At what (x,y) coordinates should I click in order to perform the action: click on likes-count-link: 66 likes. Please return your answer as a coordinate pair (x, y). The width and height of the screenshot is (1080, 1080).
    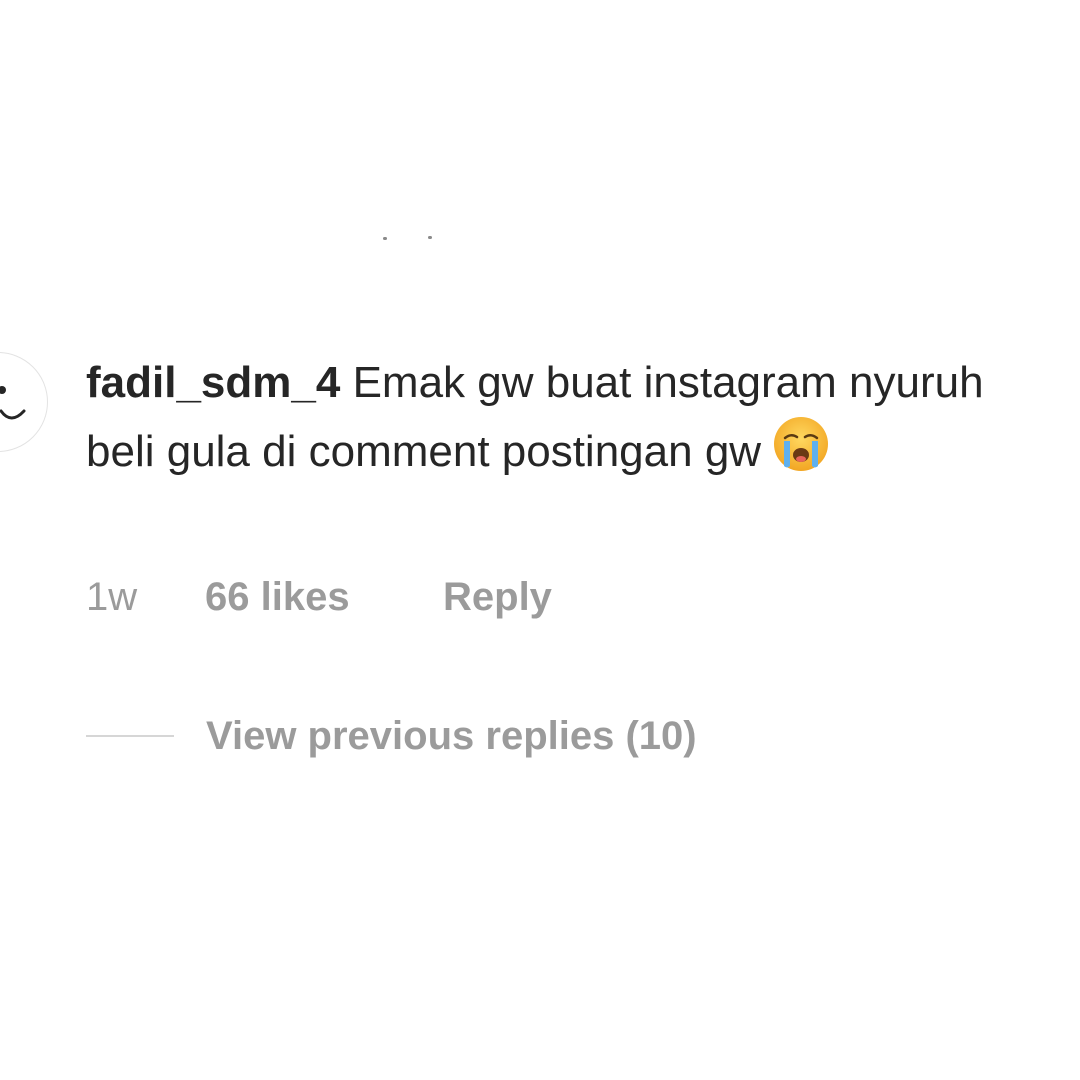
    Looking at the image, I should click on (324, 597).